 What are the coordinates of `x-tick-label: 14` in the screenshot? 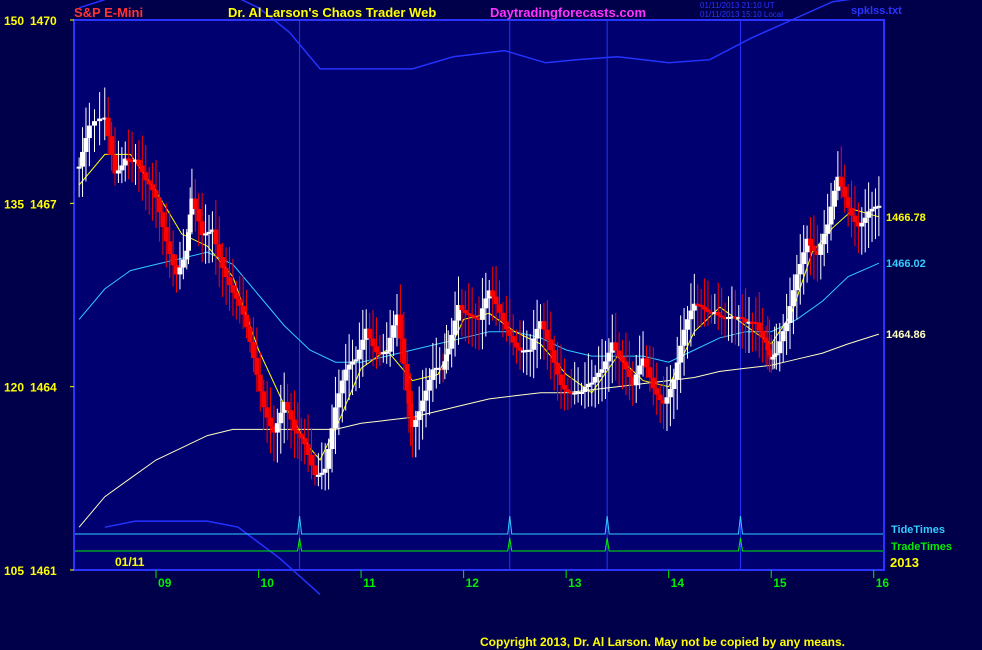 It's located at (678, 583).